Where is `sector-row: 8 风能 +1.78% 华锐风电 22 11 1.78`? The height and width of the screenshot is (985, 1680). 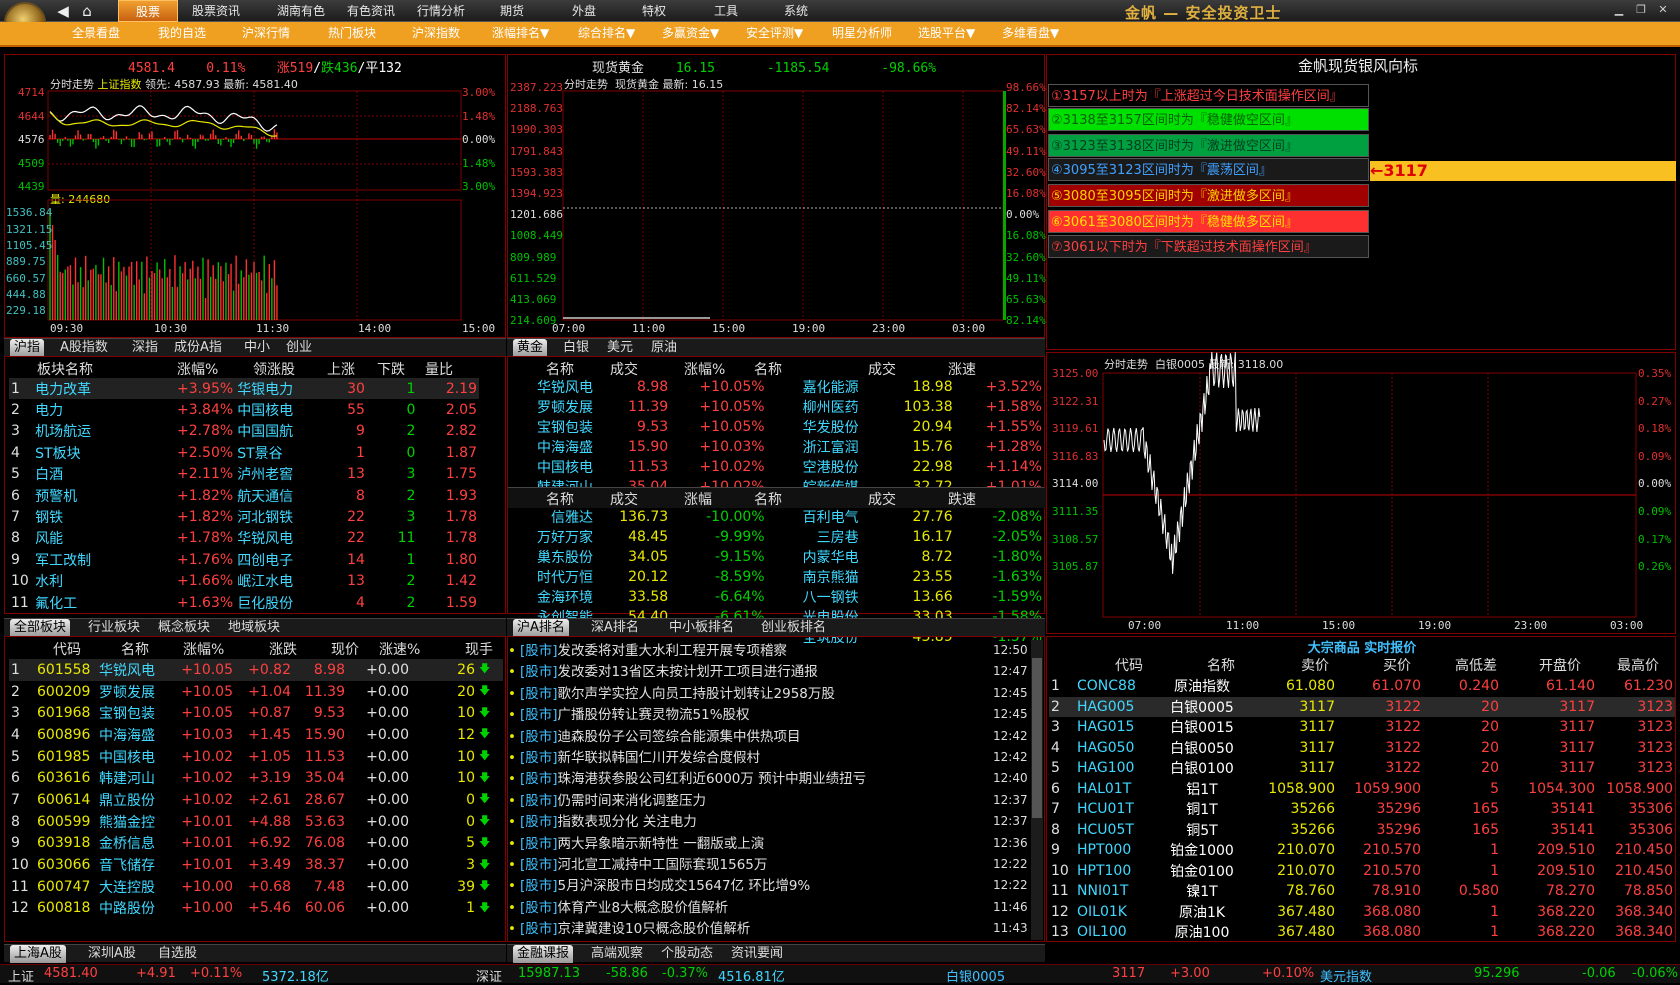 sector-row: 8 风能 +1.78% 华锐风电 22 11 1.78 is located at coordinates (244, 538).